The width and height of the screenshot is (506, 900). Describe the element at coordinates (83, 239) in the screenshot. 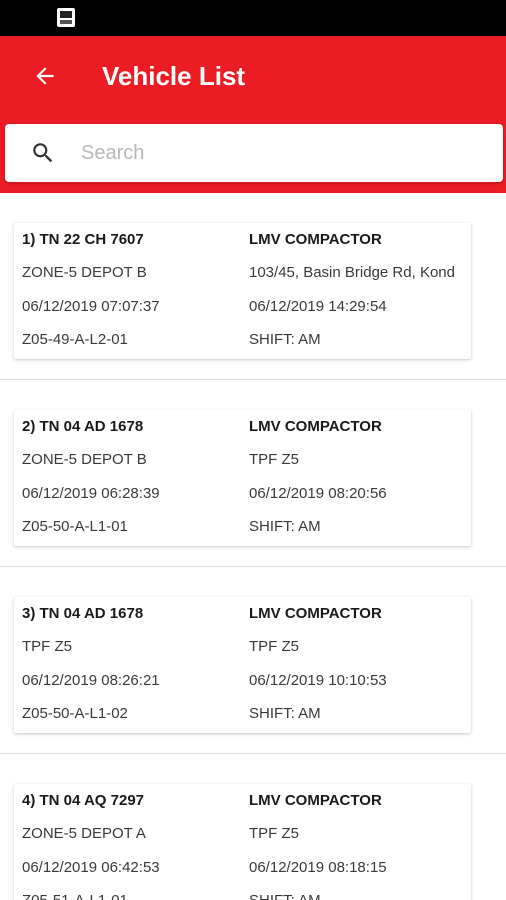

I see `vehicle-title: 1) TN 22 CH 7607` at that location.